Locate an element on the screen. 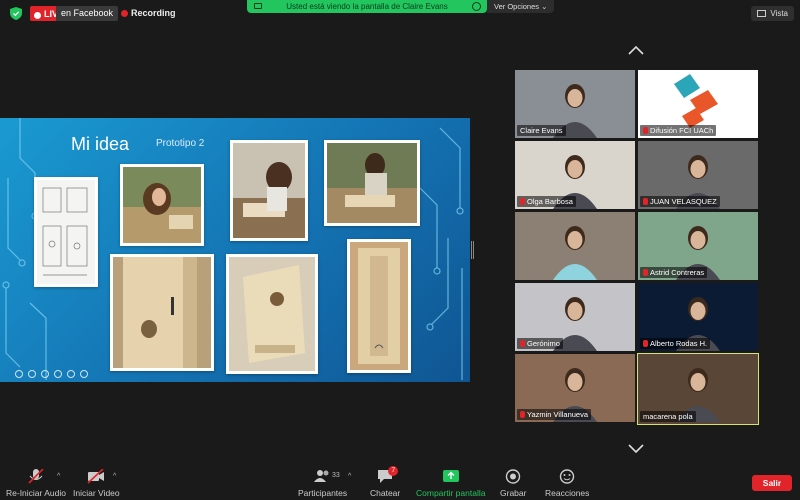 Image resolution: width=800 pixels, height=500 pixels. participants-icon is located at coordinates (321, 476).